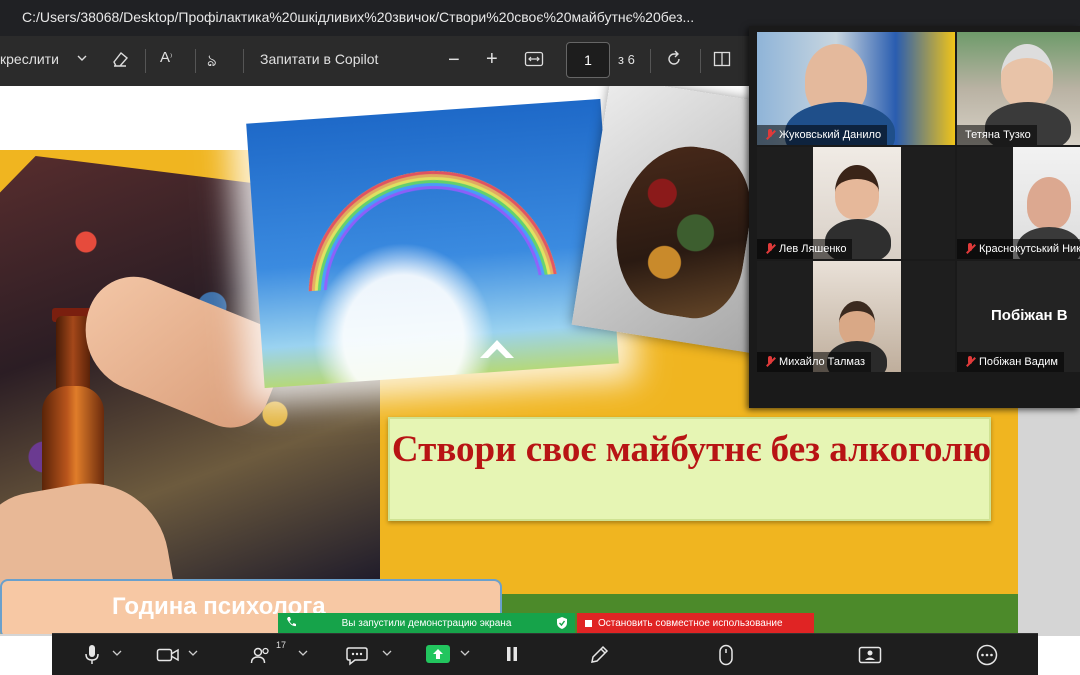 The width and height of the screenshot is (1080, 675). Describe the element at coordinates (82, 58) in the screenshot. I see `chevron-down-icon` at that location.